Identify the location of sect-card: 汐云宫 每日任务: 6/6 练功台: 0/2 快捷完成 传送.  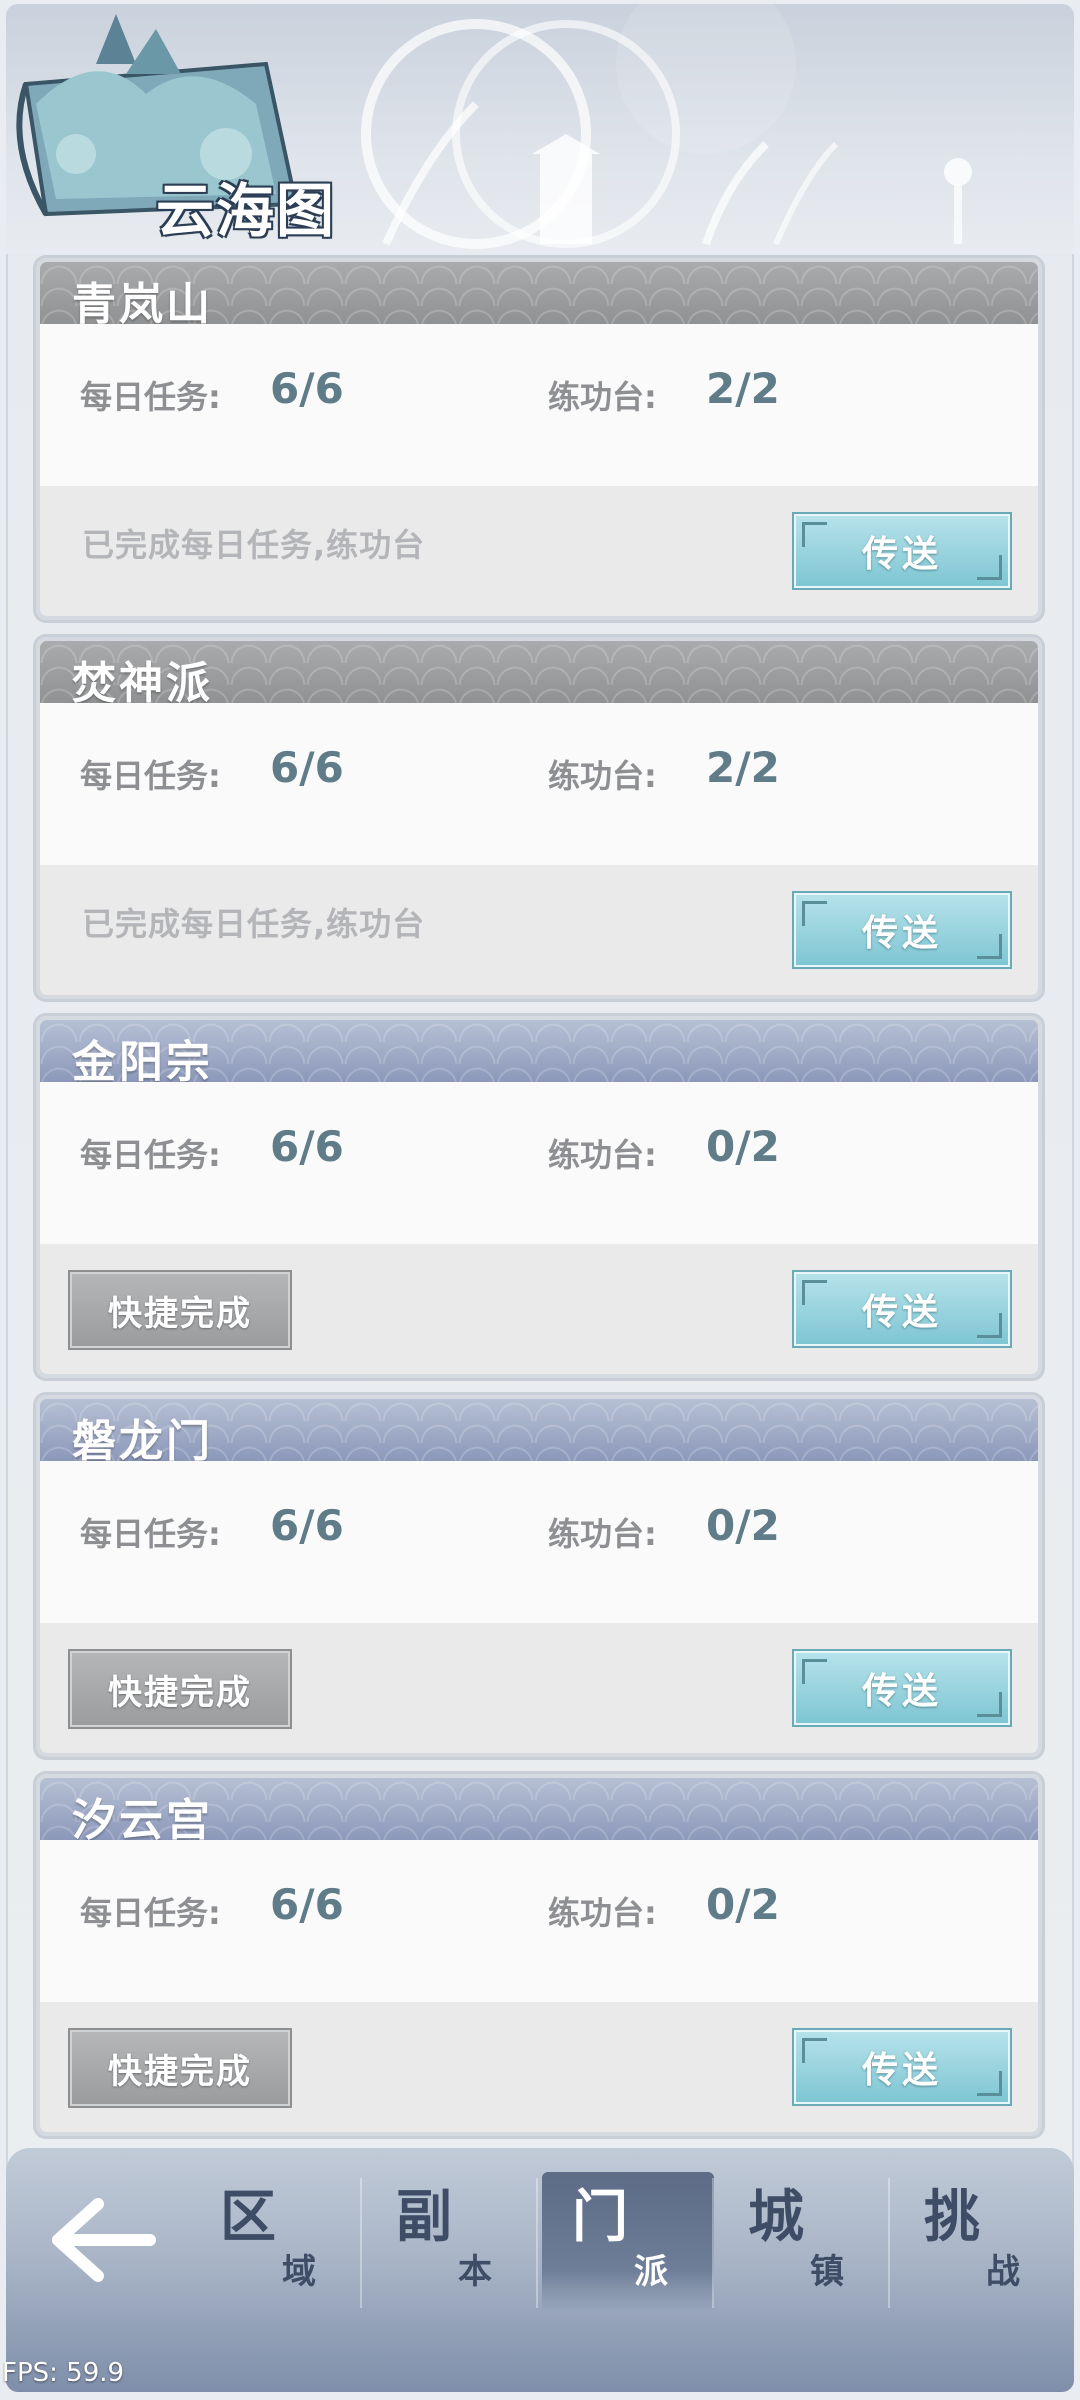
(539, 1955).